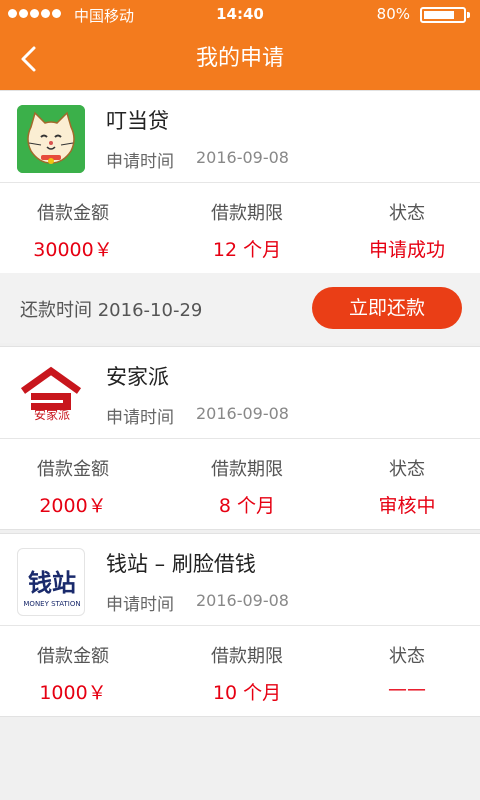 The image size is (480, 800). What do you see at coordinates (73, 506) in the screenshot?
I see `amount-value: 2000￥` at bounding box center [73, 506].